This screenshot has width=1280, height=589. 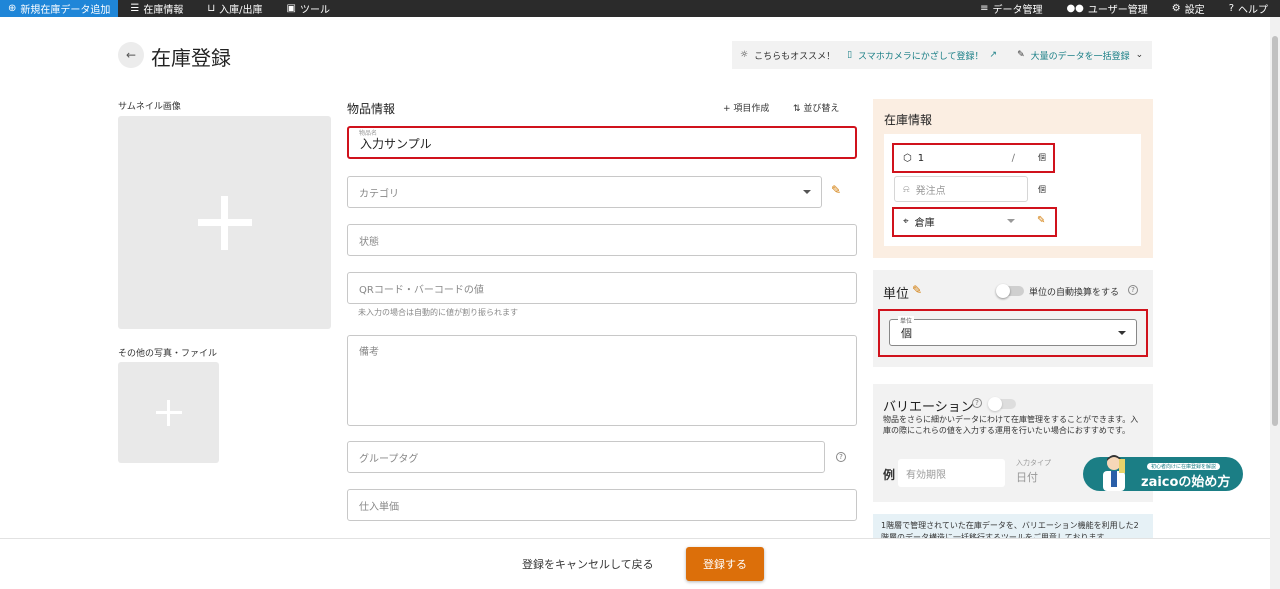 I want to click on add-field-button: + 項目作成, so click(x=746, y=107).